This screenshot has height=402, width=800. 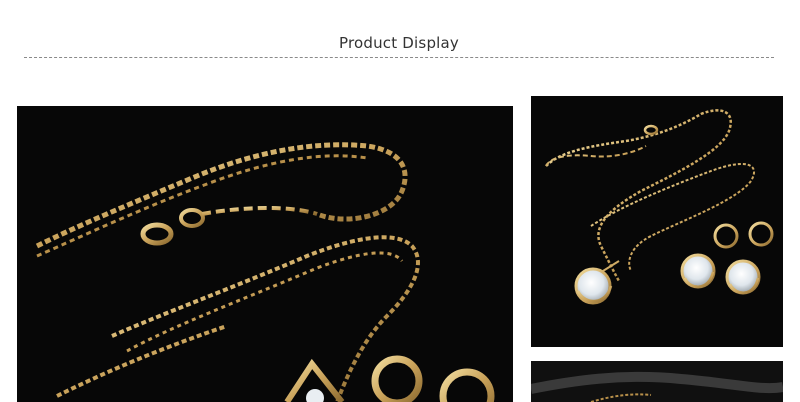 I want to click on jewelry-partial-illustration, so click(x=657, y=381).